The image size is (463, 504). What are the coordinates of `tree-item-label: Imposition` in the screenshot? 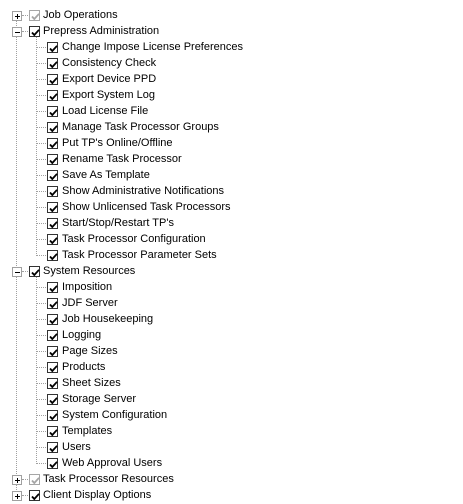 It's located at (87, 287).